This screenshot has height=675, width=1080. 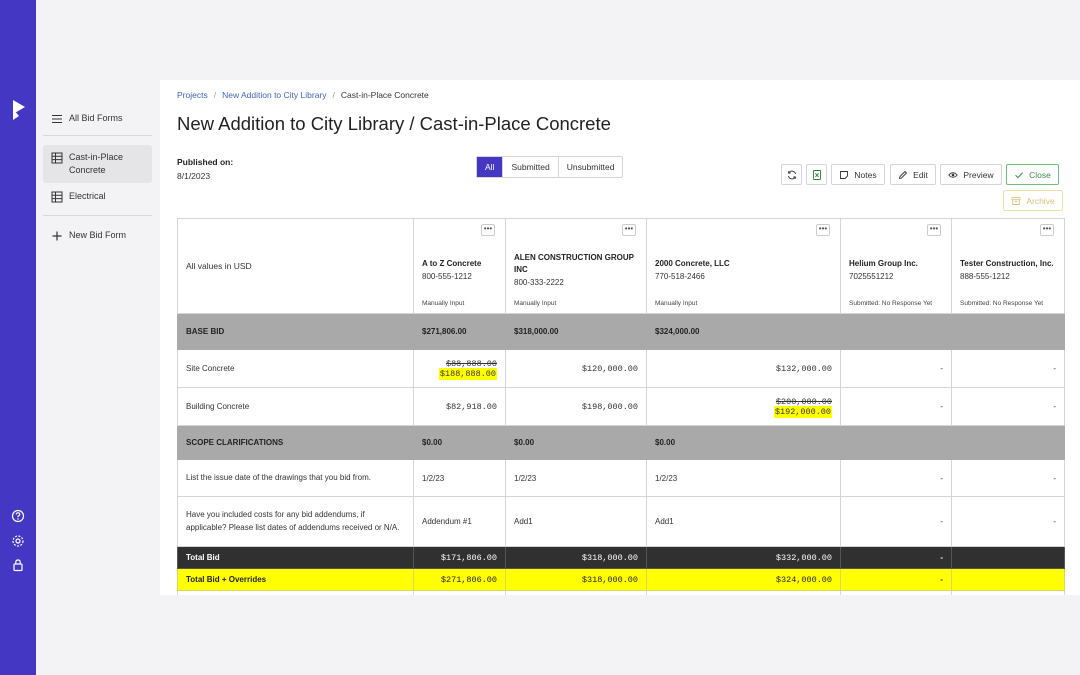 What do you see at coordinates (802, 411) in the screenshot?
I see `override-value: $192,000.00` at bounding box center [802, 411].